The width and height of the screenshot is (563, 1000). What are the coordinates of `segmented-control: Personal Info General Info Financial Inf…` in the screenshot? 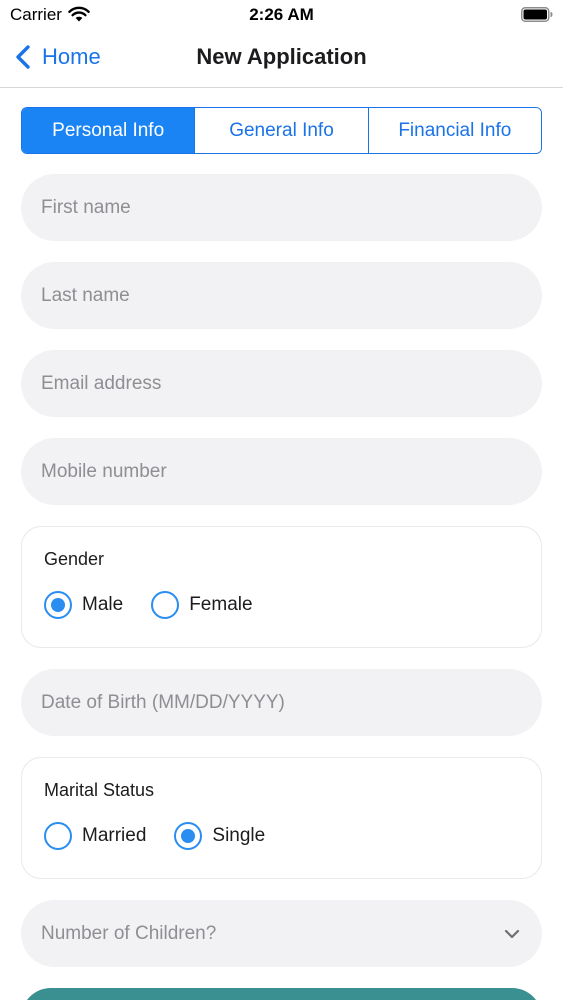 It's located at (281, 130).